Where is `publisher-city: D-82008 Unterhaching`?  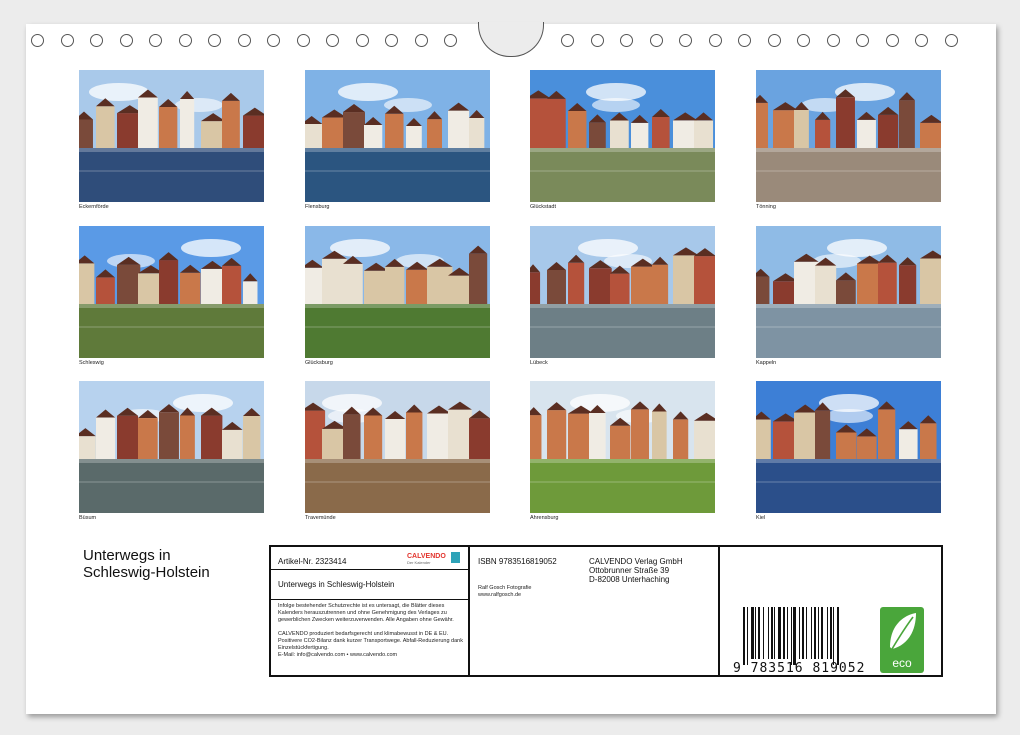
publisher-city: D-82008 Unterhaching is located at coordinates (629, 579).